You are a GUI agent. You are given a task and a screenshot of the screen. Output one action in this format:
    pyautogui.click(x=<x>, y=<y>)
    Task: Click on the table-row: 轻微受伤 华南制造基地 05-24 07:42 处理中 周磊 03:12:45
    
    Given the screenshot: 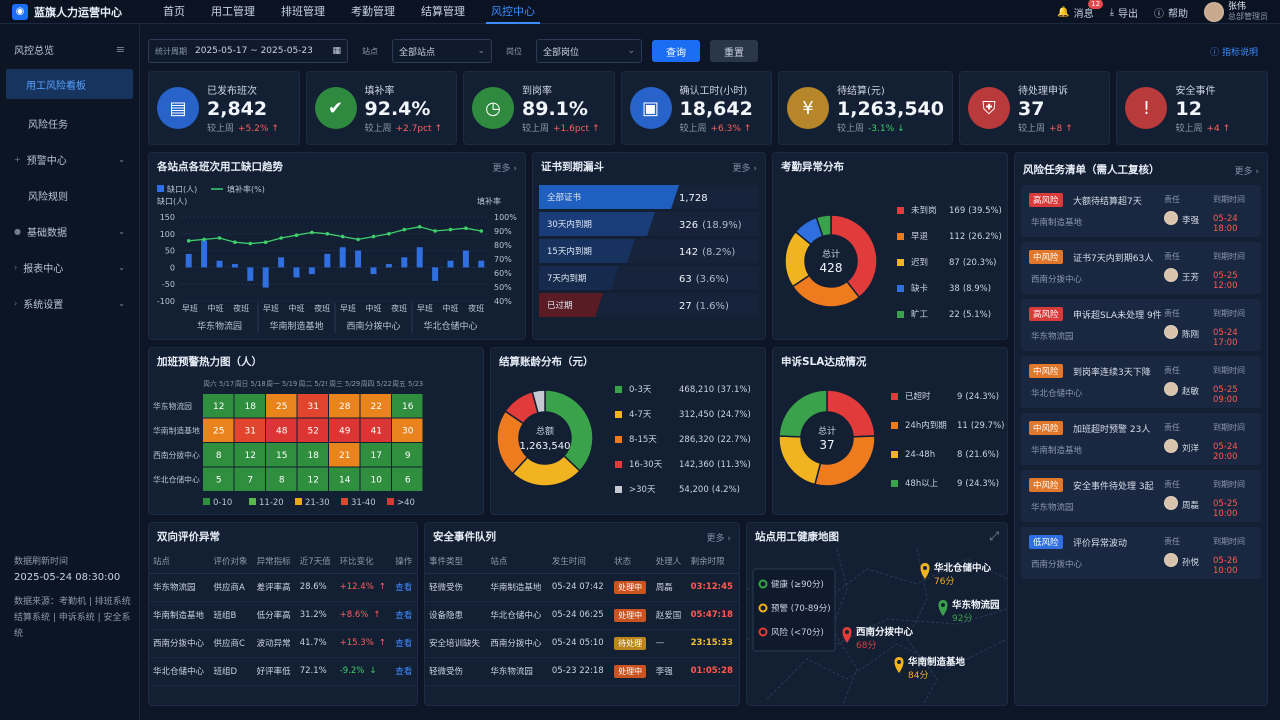 What is the action you would take?
    pyautogui.click(x=582, y=587)
    